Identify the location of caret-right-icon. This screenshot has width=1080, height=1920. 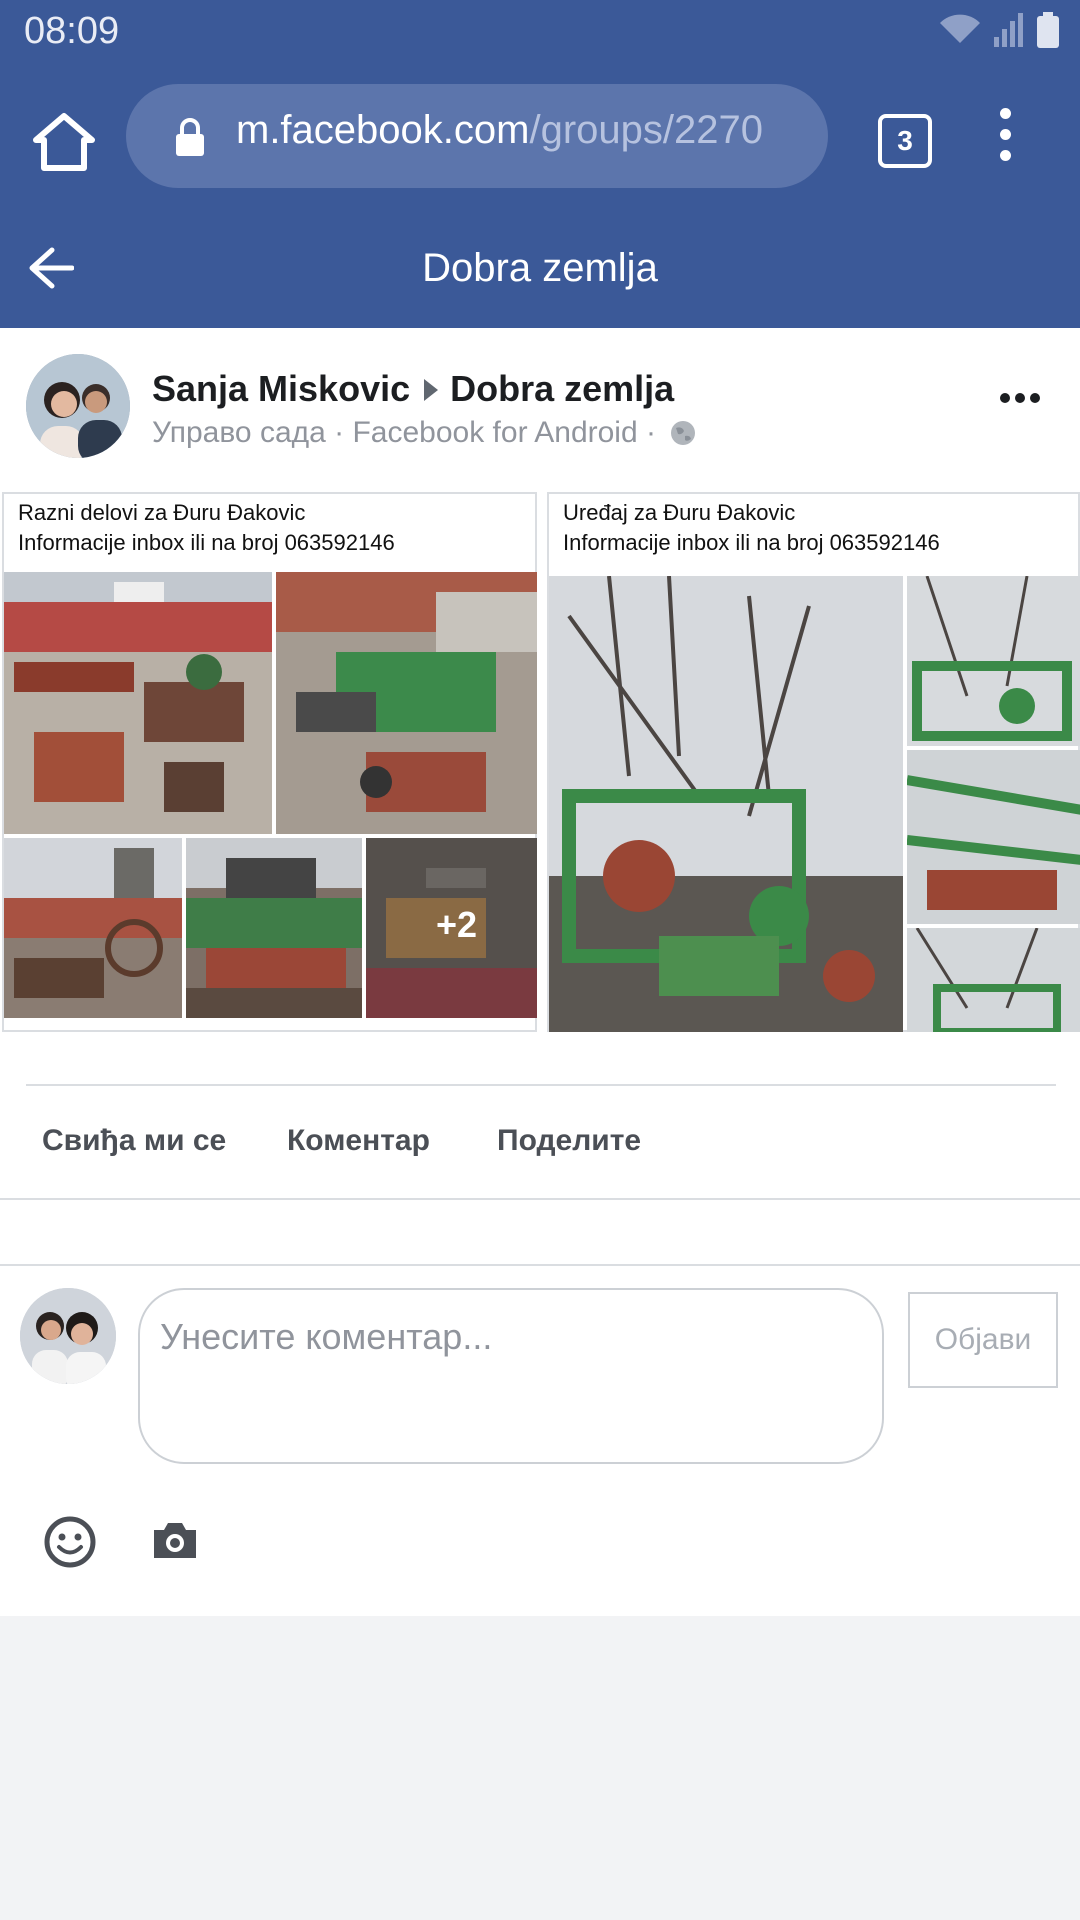
(431, 390).